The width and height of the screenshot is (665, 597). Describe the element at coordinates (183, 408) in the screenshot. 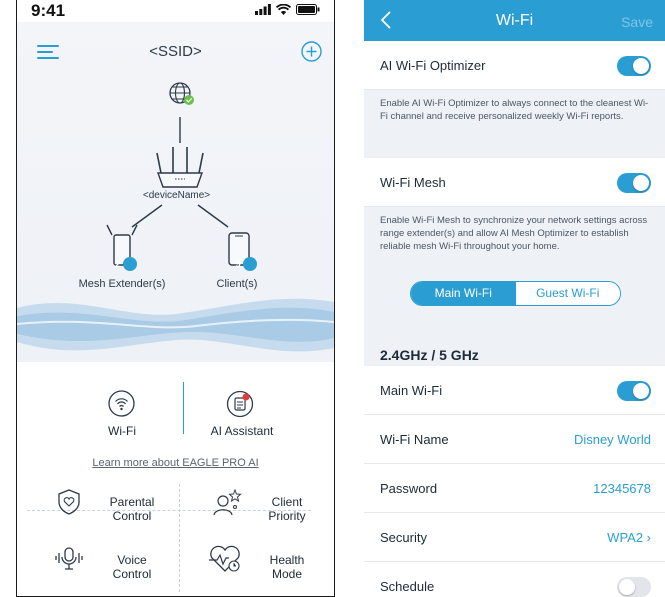

I see `feature-divider` at that location.